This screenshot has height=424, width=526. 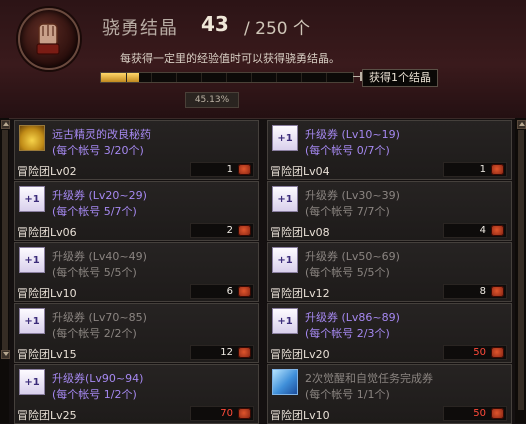 I want to click on crystal-cost: 12, so click(x=226, y=352).